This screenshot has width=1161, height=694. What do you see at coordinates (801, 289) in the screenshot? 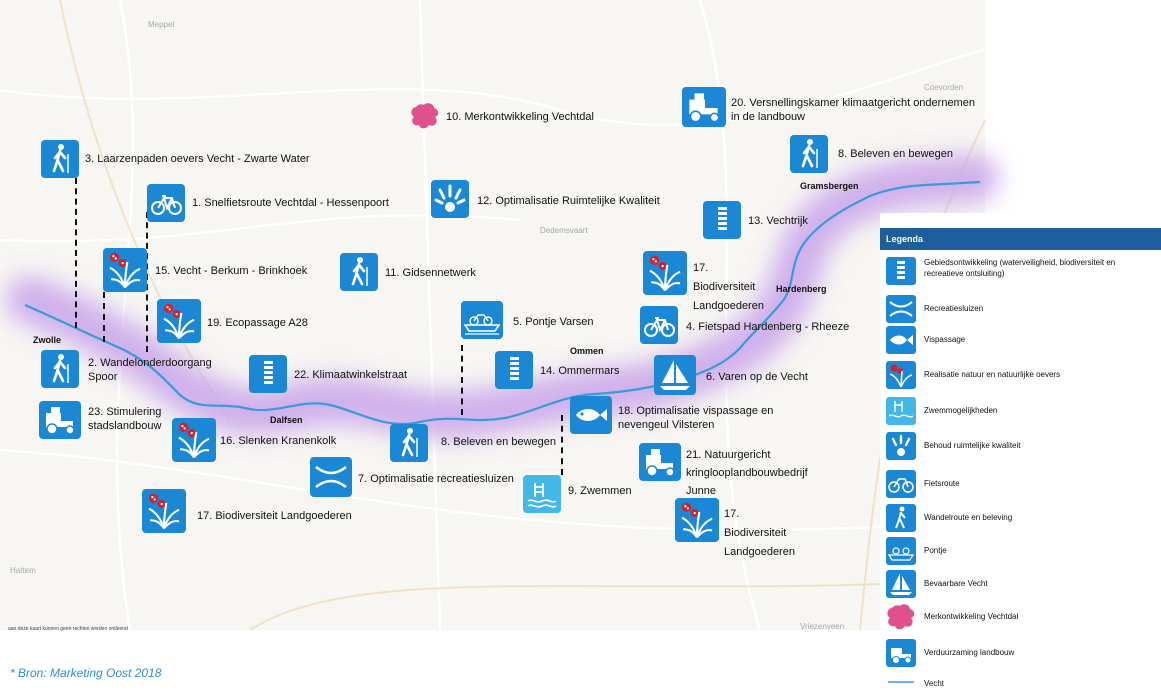
I see `place-hardenberg: Hardenberg` at bounding box center [801, 289].